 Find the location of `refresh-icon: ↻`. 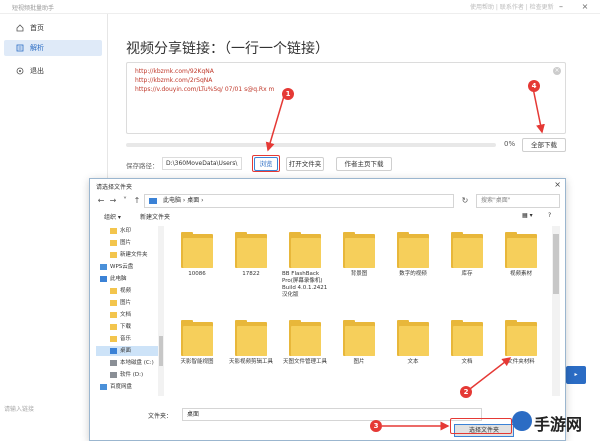

refresh-icon: ↻ is located at coordinates (465, 201).